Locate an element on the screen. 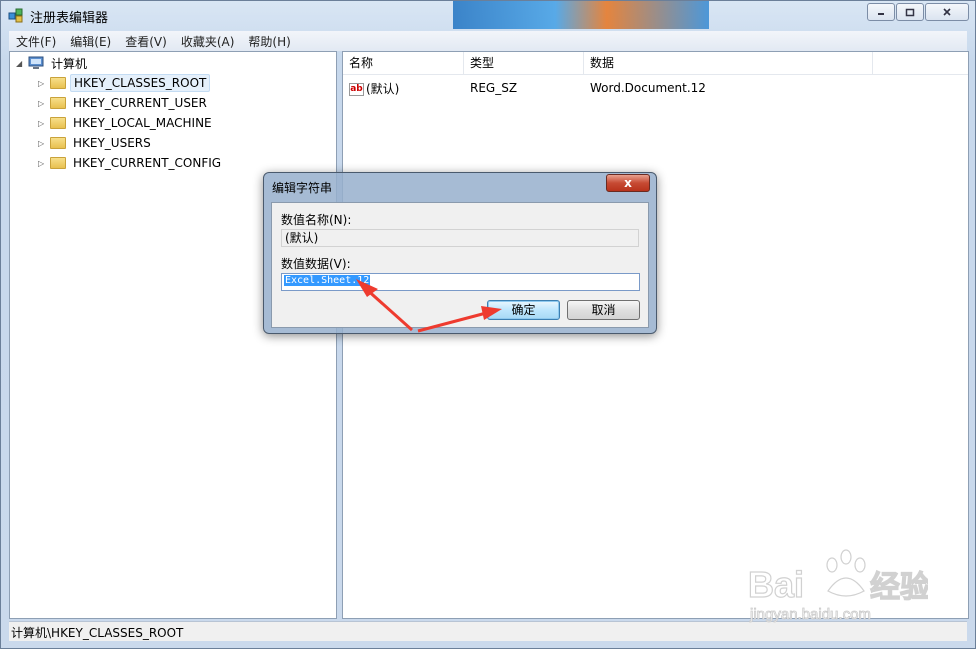 This screenshot has width=976, height=649. cell-name: ab (默认) is located at coordinates (403, 88).